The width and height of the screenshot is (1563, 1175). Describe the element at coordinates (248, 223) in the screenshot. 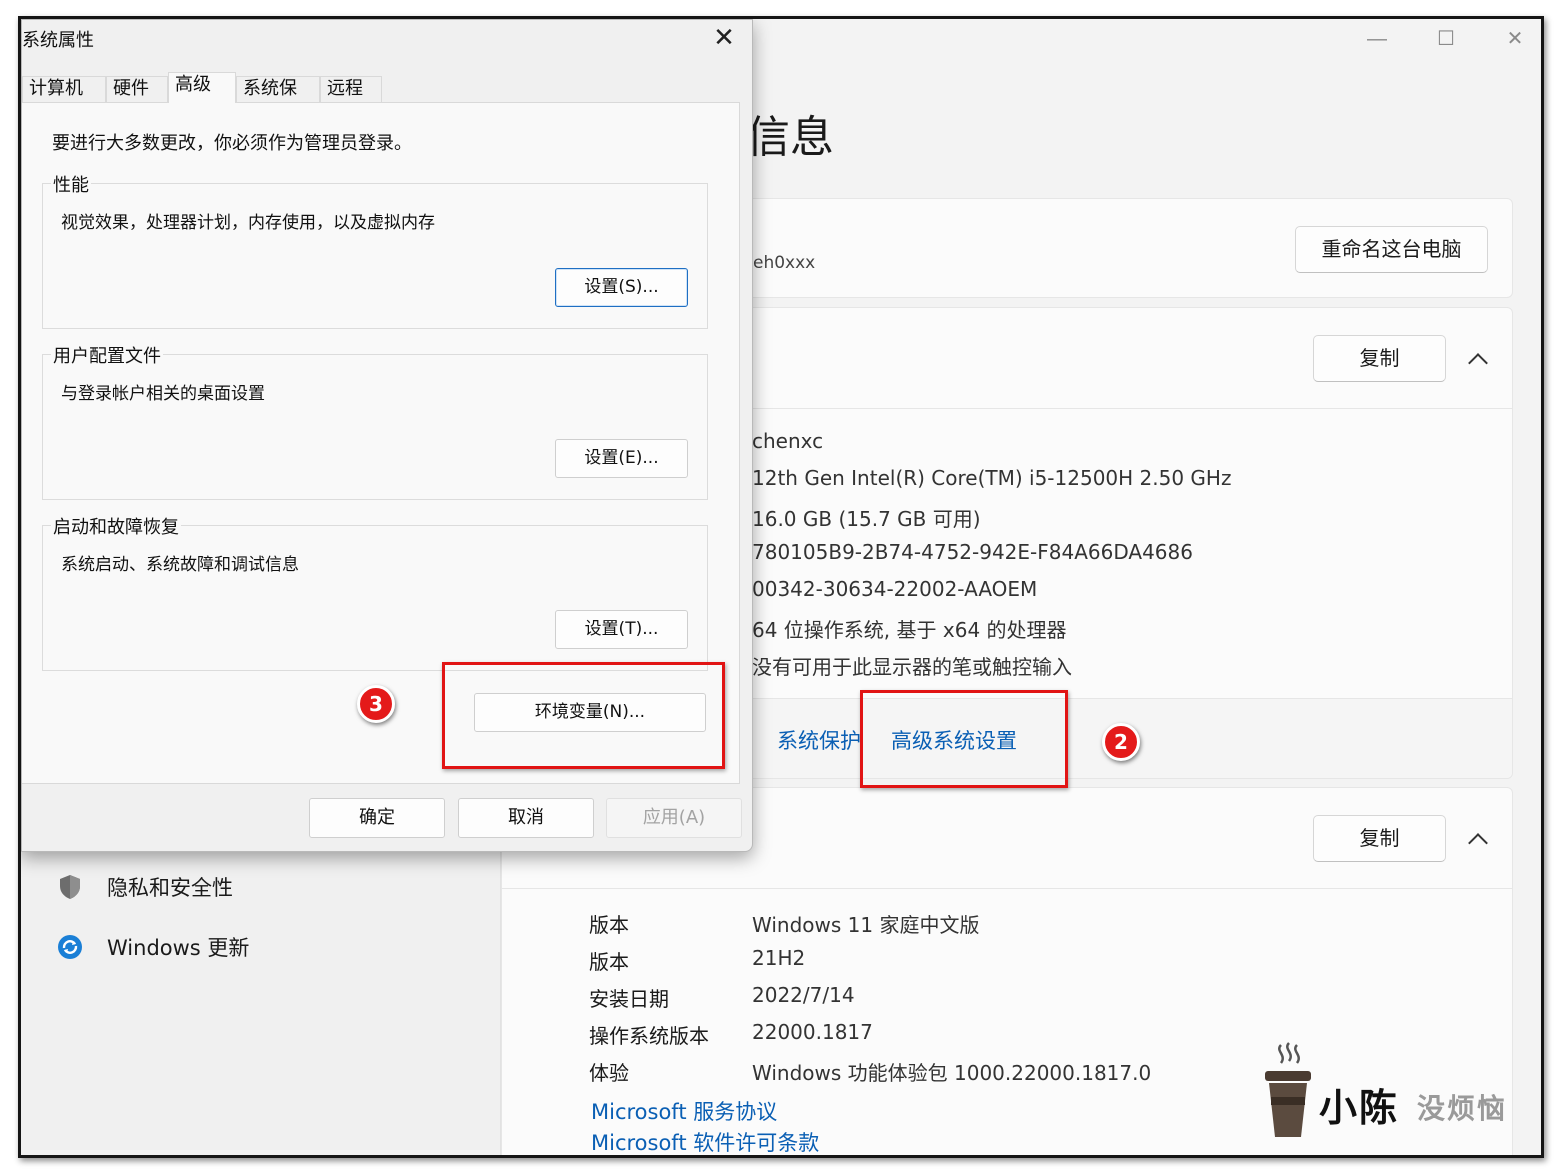

I see `group-description: 视觉效果，处理器计划，内存使用，以及虚拟内存` at that location.